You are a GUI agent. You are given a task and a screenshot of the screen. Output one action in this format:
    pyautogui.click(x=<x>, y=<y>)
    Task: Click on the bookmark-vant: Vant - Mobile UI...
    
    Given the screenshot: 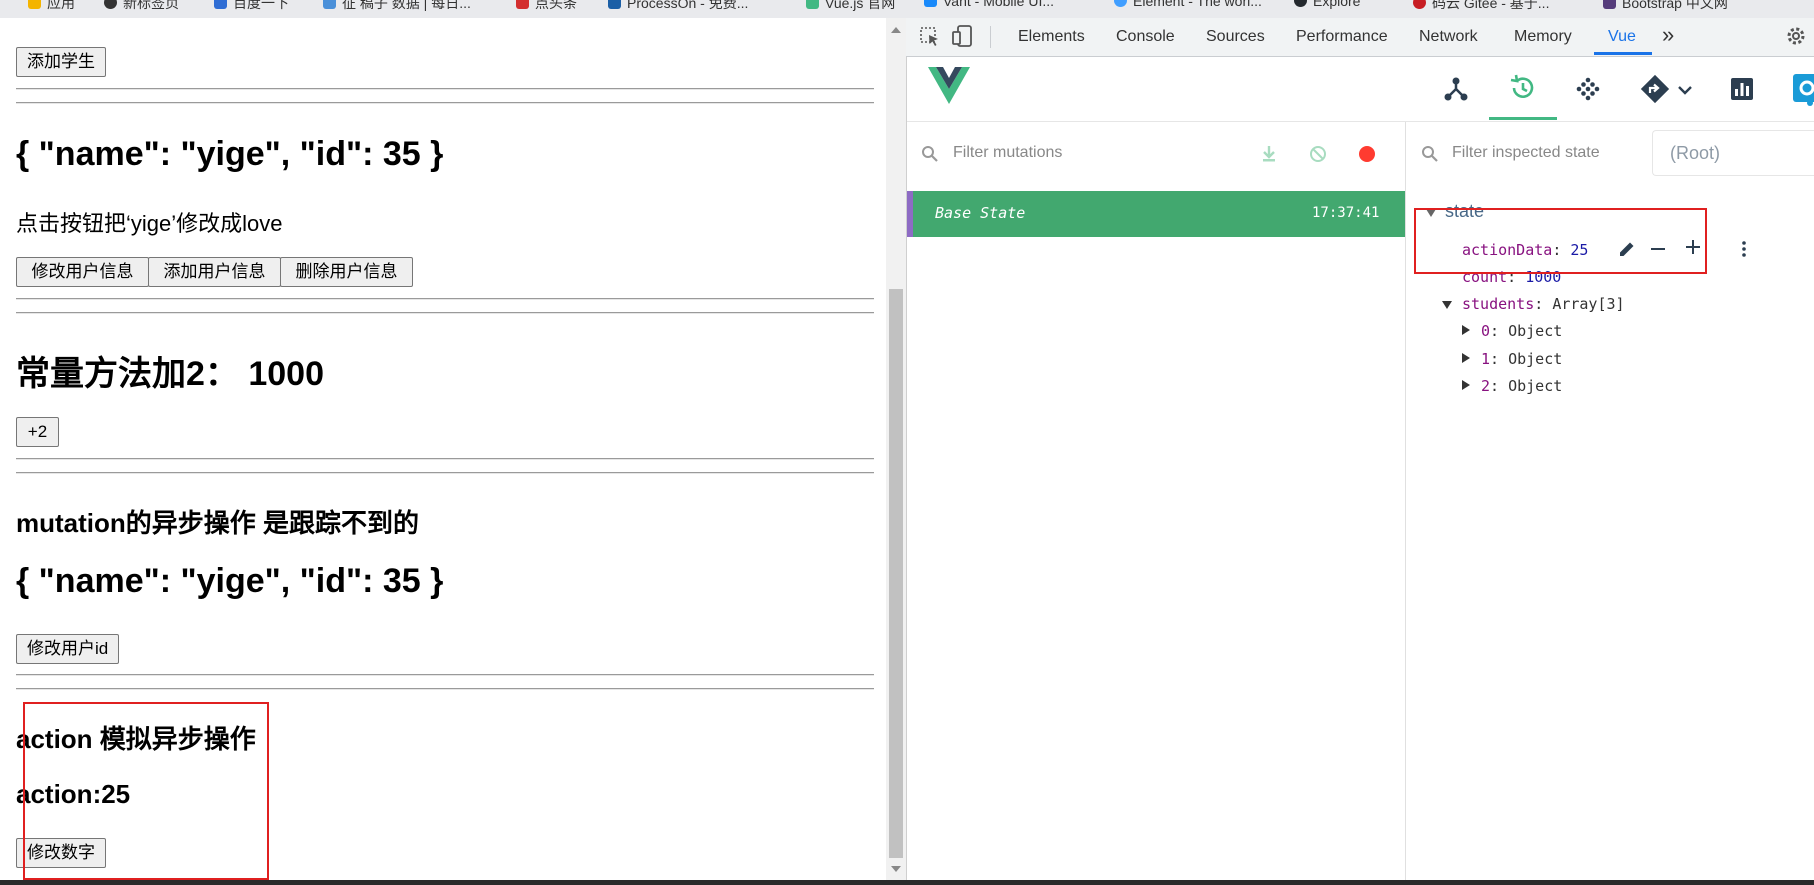 What is the action you would take?
    pyautogui.click(x=989, y=4)
    